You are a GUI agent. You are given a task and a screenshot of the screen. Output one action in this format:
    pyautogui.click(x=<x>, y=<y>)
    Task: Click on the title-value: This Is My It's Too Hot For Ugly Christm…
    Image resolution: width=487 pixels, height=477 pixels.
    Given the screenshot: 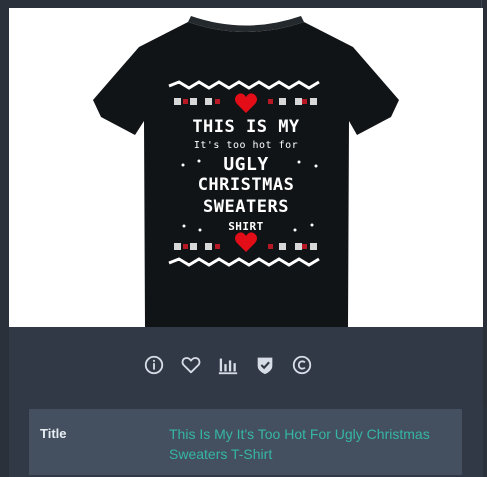 What is the action you would take?
    pyautogui.click(x=299, y=444)
    